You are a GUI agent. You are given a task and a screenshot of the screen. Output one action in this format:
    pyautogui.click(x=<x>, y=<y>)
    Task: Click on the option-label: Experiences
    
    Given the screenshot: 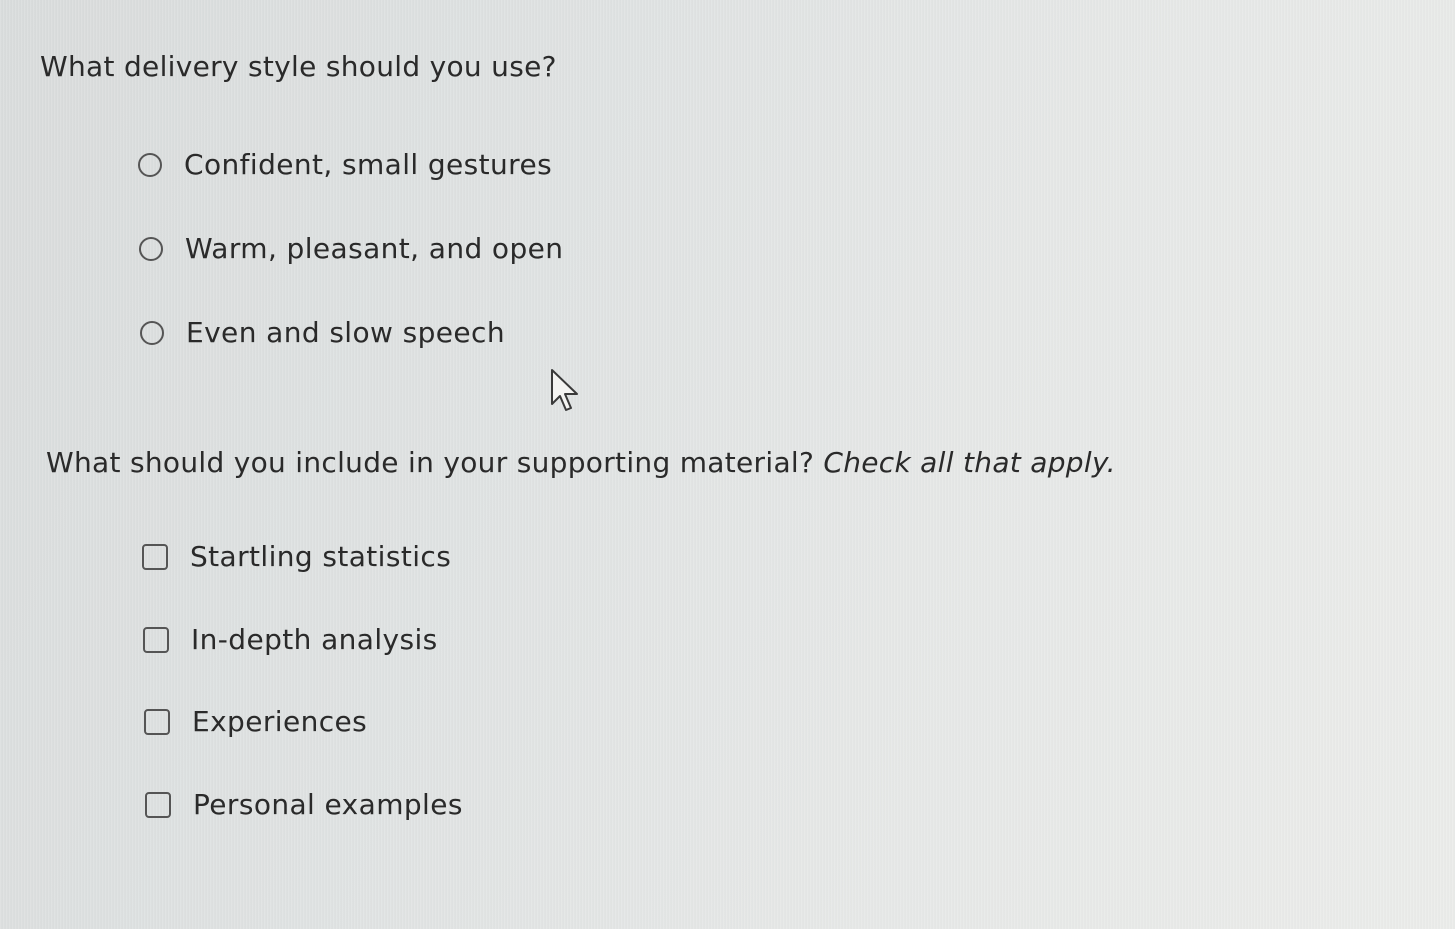 What is the action you would take?
    pyautogui.click(x=280, y=721)
    